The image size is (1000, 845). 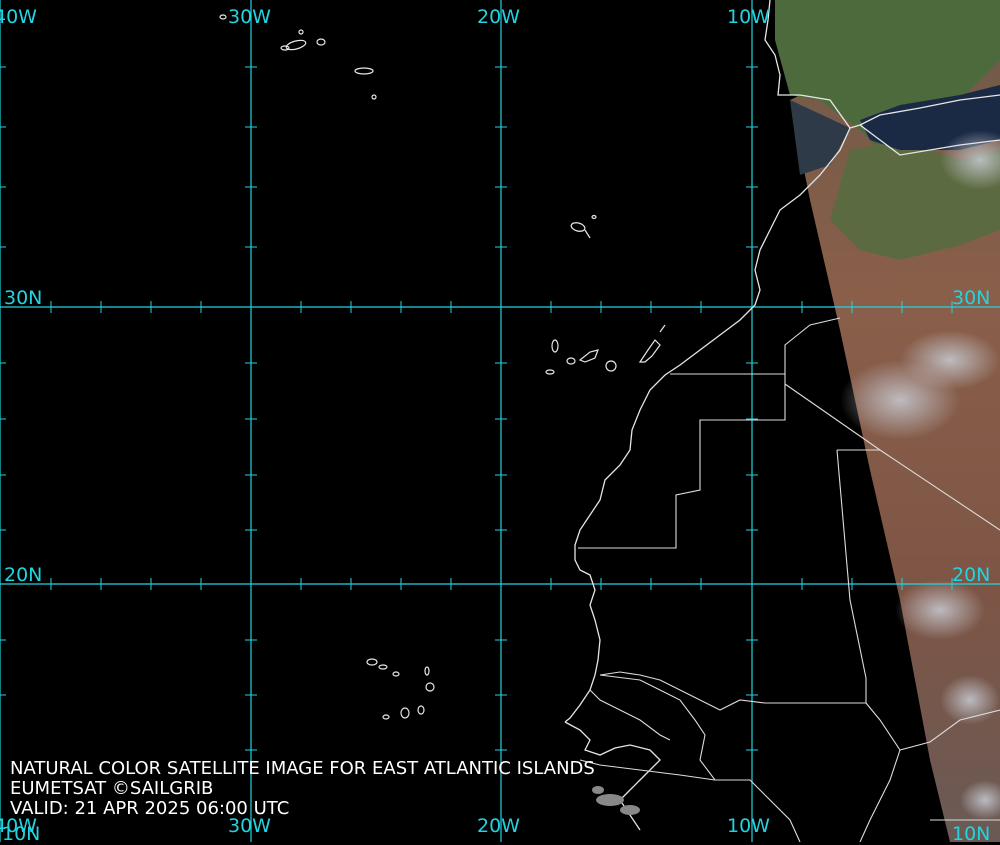 What do you see at coordinates (748, 17) in the screenshot?
I see `longitude-label-10w: 10W` at bounding box center [748, 17].